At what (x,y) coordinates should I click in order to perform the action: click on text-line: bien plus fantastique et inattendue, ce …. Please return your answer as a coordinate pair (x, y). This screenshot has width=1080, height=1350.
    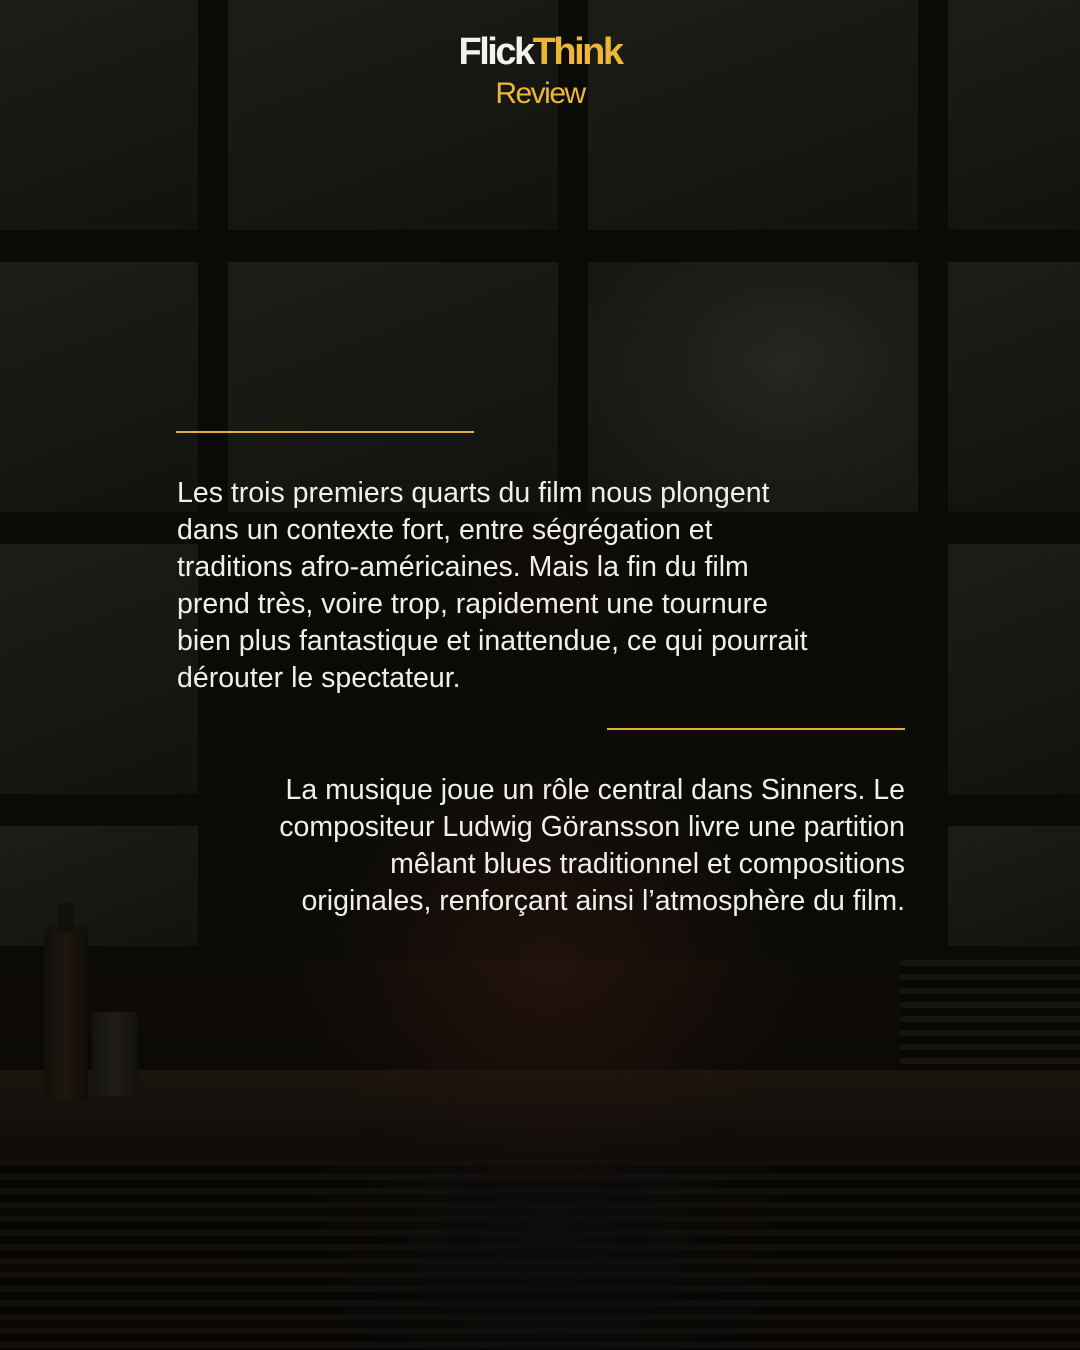
    Looking at the image, I should click on (492, 641).